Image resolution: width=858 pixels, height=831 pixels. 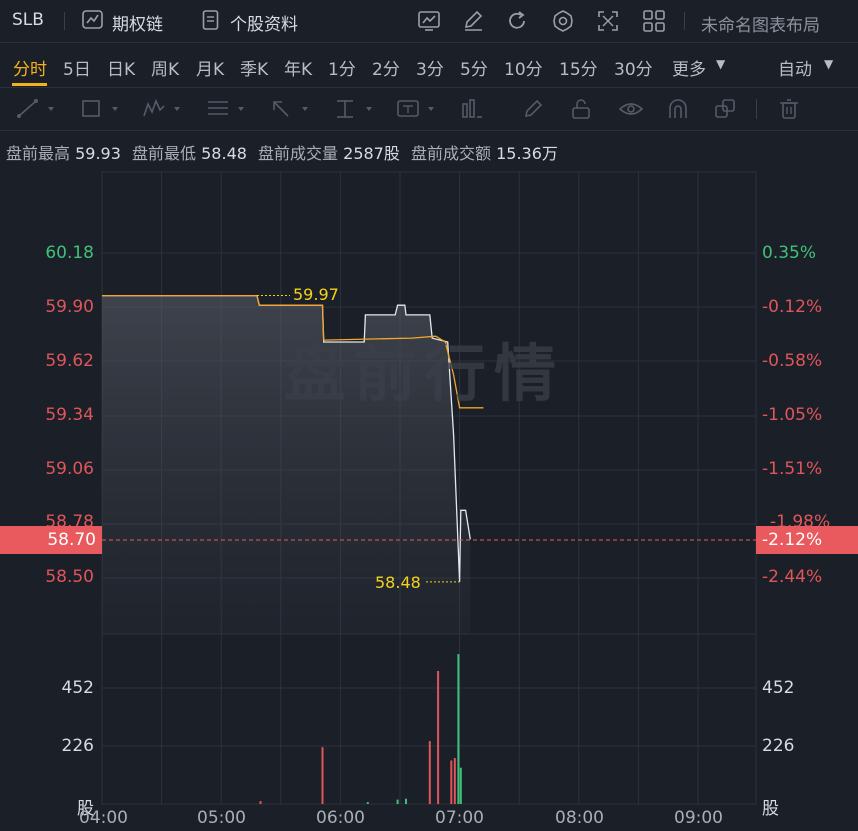 I want to click on x-tick: 05:00, so click(x=221, y=818).